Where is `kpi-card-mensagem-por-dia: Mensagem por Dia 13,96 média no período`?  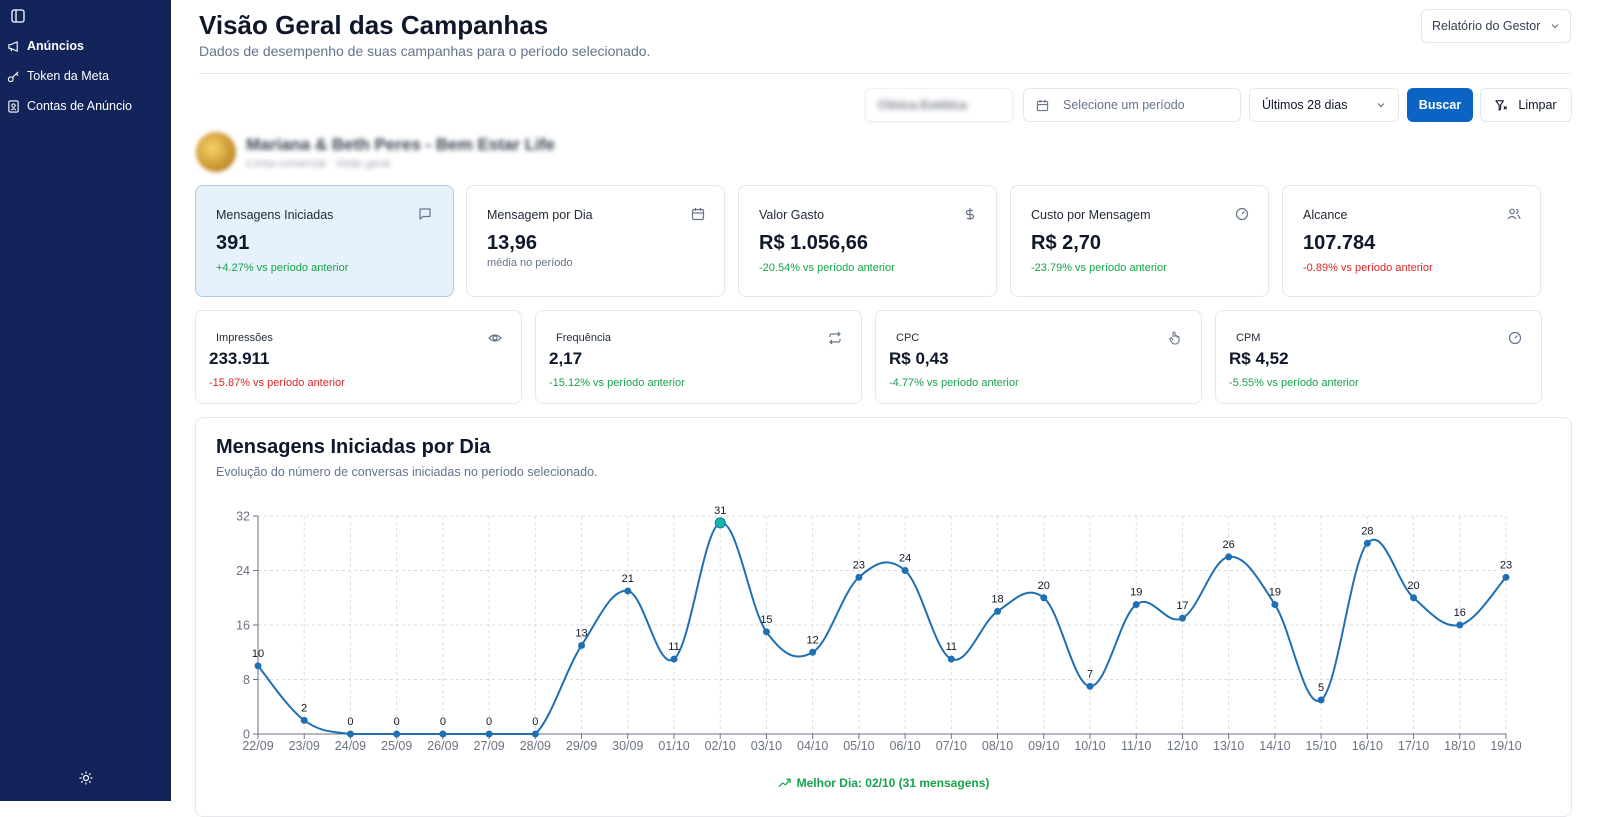
kpi-card-mensagem-por-dia: Mensagem por Dia 13,96 média no período is located at coordinates (595, 241).